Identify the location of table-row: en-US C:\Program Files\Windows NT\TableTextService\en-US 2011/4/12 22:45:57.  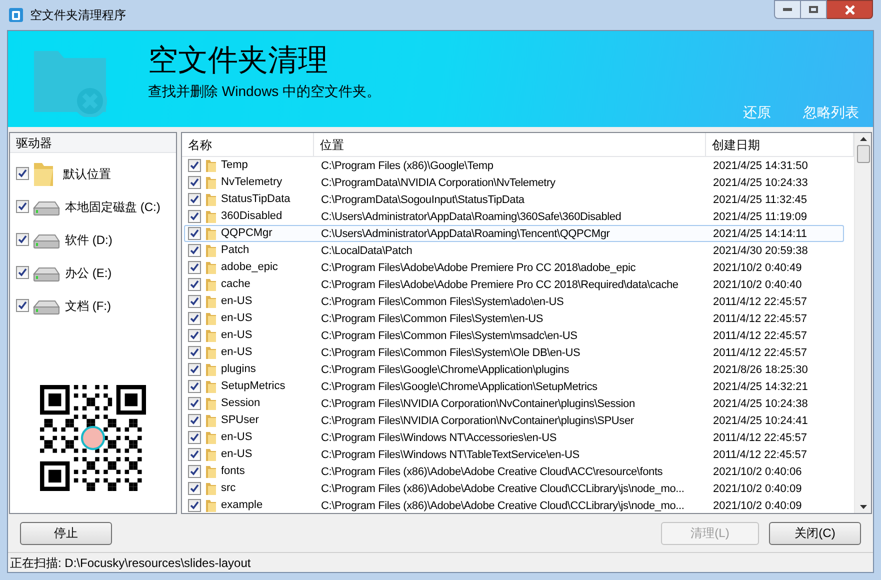
(514, 454).